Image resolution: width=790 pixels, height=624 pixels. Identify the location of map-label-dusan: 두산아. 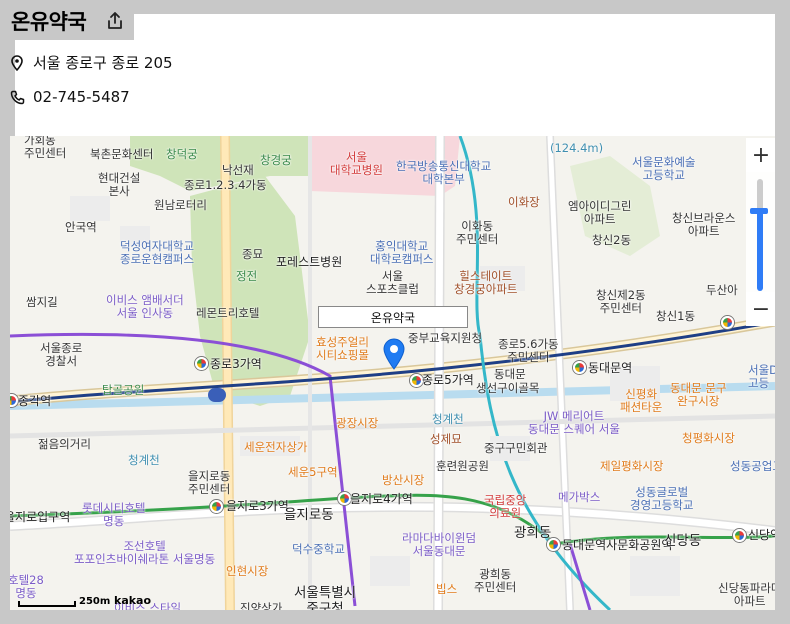
(722, 290).